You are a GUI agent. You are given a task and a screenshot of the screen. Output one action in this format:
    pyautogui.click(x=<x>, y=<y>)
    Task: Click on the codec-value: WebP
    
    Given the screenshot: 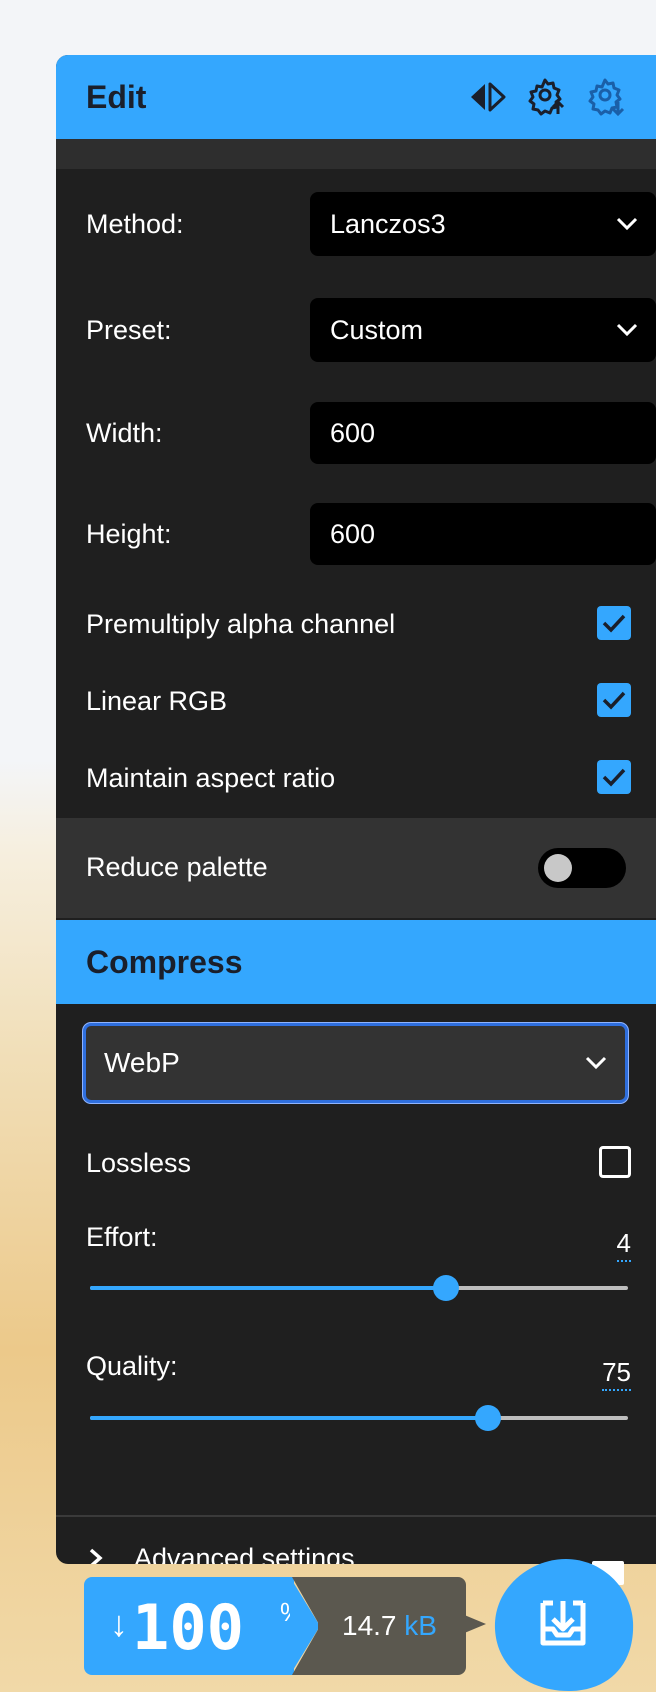 What is the action you would take?
    pyautogui.click(x=142, y=1062)
    